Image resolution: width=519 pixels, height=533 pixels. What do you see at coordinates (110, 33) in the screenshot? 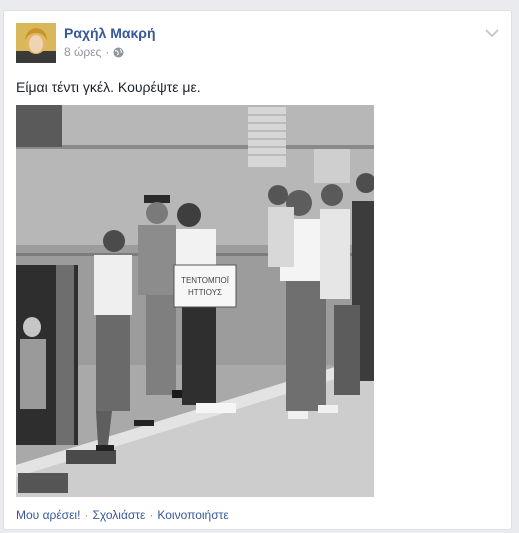
I see `post-author-name: Ραχήλ Μακρή` at bounding box center [110, 33].